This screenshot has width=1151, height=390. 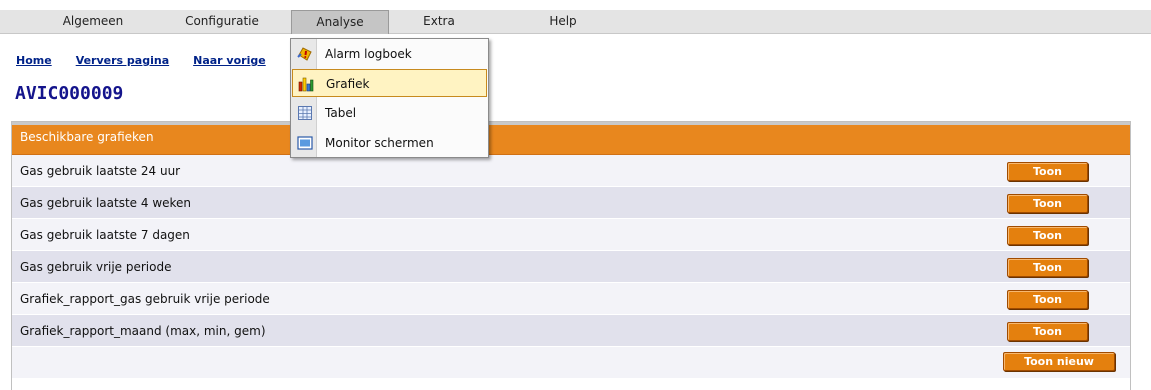 What do you see at coordinates (69, 93) in the screenshot?
I see `page-title: AVIC000009` at bounding box center [69, 93].